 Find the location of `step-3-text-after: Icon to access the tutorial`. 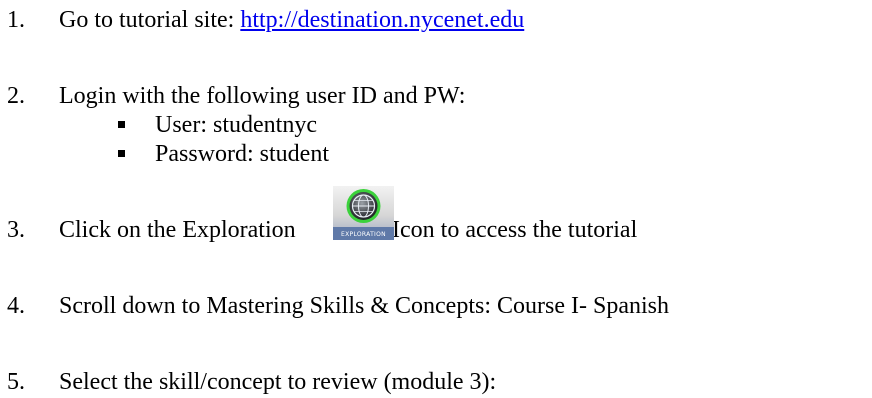

step-3-text-after: Icon to access the tutorial is located at coordinates (515, 230).